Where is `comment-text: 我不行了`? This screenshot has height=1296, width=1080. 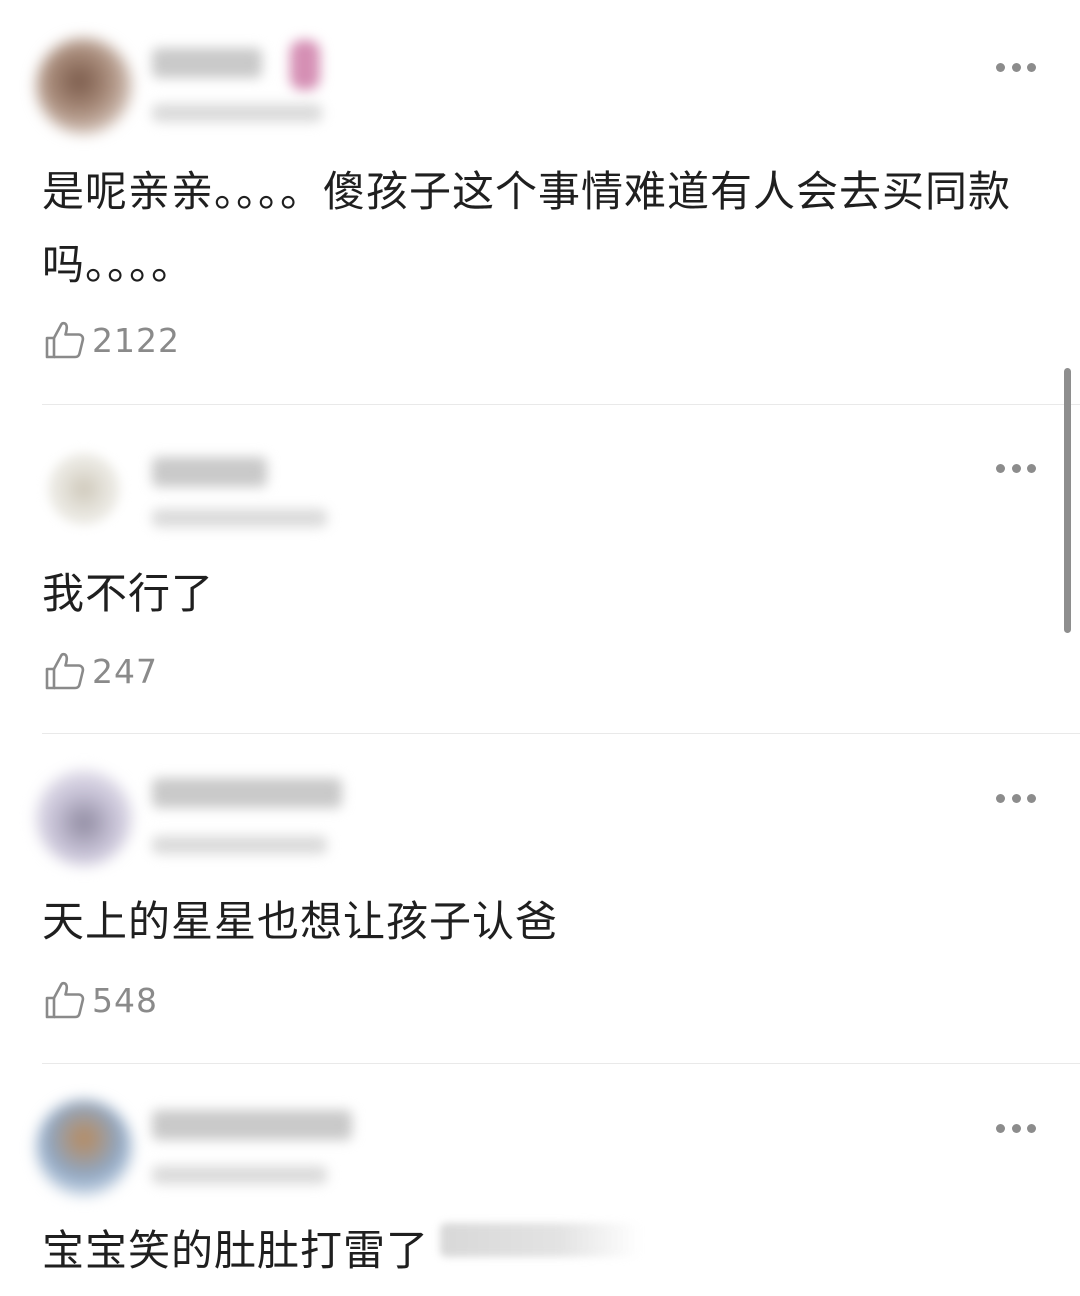
comment-text: 我不行了 is located at coordinates (128, 593).